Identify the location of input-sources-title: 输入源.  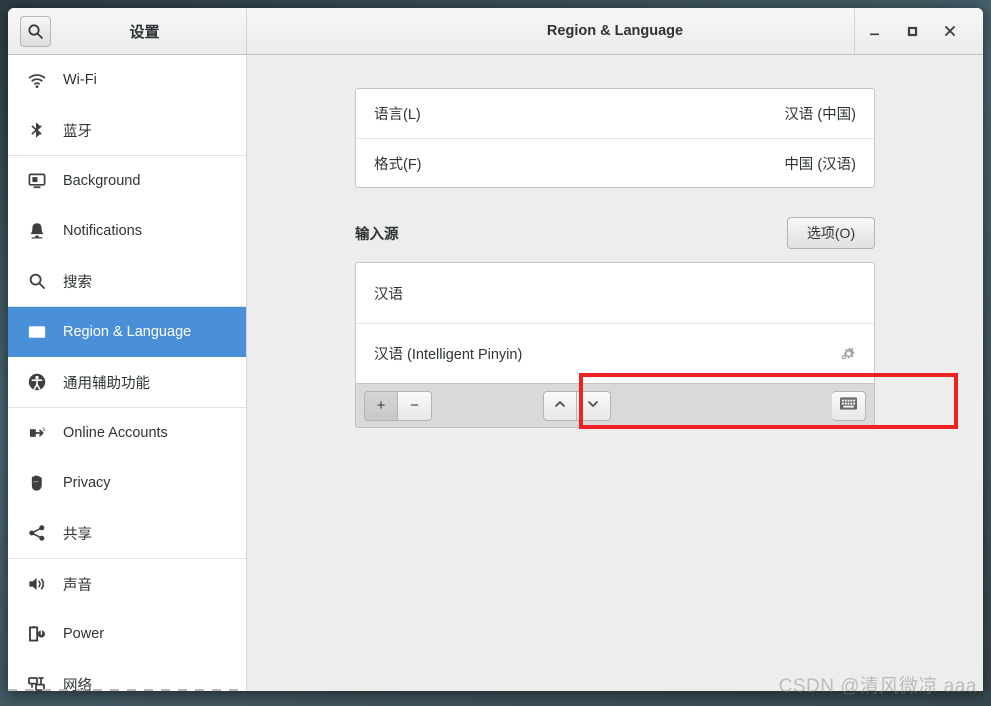
(377, 234).